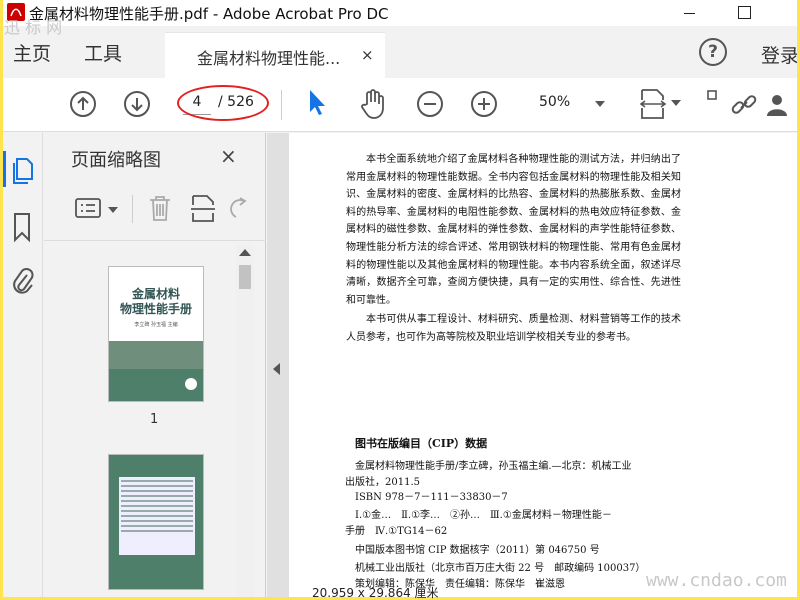  What do you see at coordinates (245, 277) in the screenshot?
I see `scroll-thumb` at bounding box center [245, 277].